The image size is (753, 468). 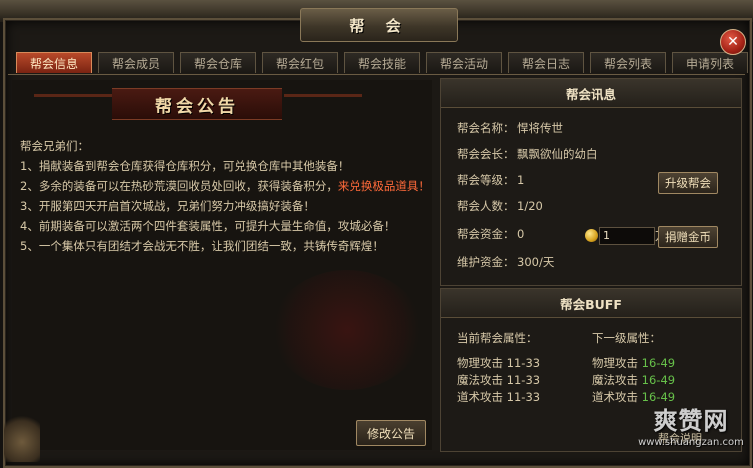 I want to click on guild-level-value: 1, so click(x=521, y=180).